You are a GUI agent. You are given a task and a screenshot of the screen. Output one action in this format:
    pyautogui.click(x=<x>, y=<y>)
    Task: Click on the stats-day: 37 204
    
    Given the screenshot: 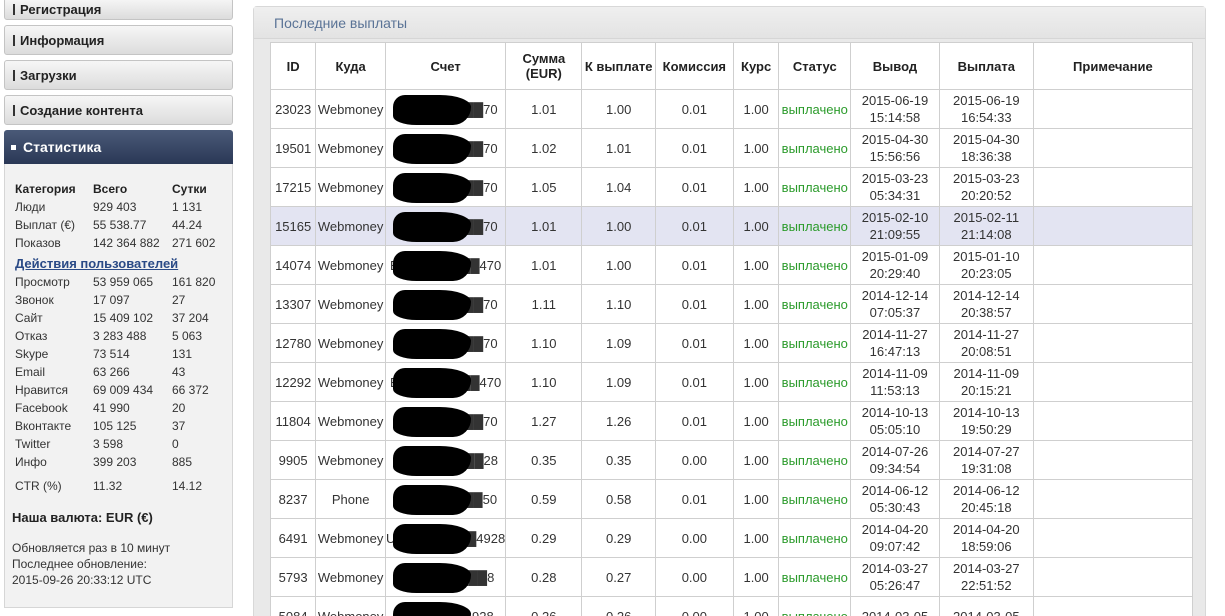 What is the action you would take?
    pyautogui.click(x=190, y=318)
    